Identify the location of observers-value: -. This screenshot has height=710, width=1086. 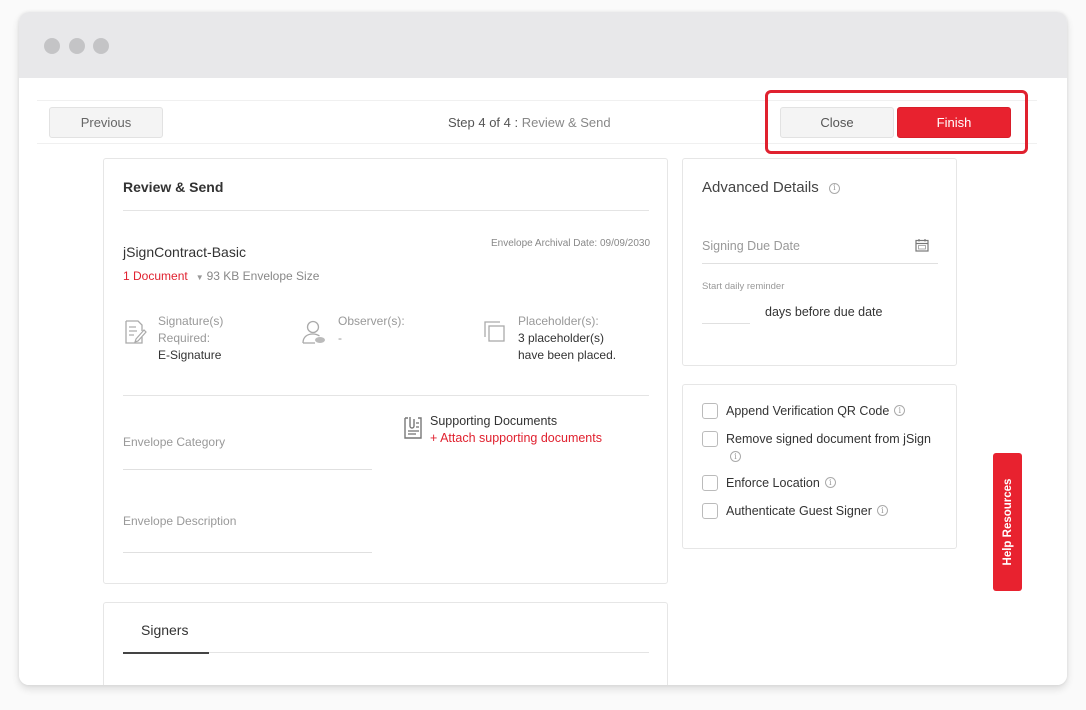
(340, 338).